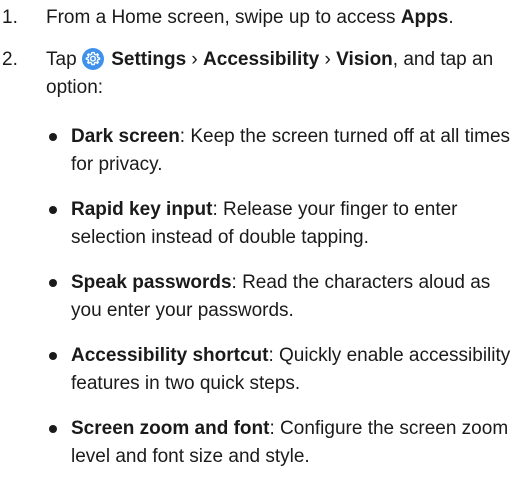 The image size is (522, 488). I want to click on vision-label: Vision, so click(364, 59).